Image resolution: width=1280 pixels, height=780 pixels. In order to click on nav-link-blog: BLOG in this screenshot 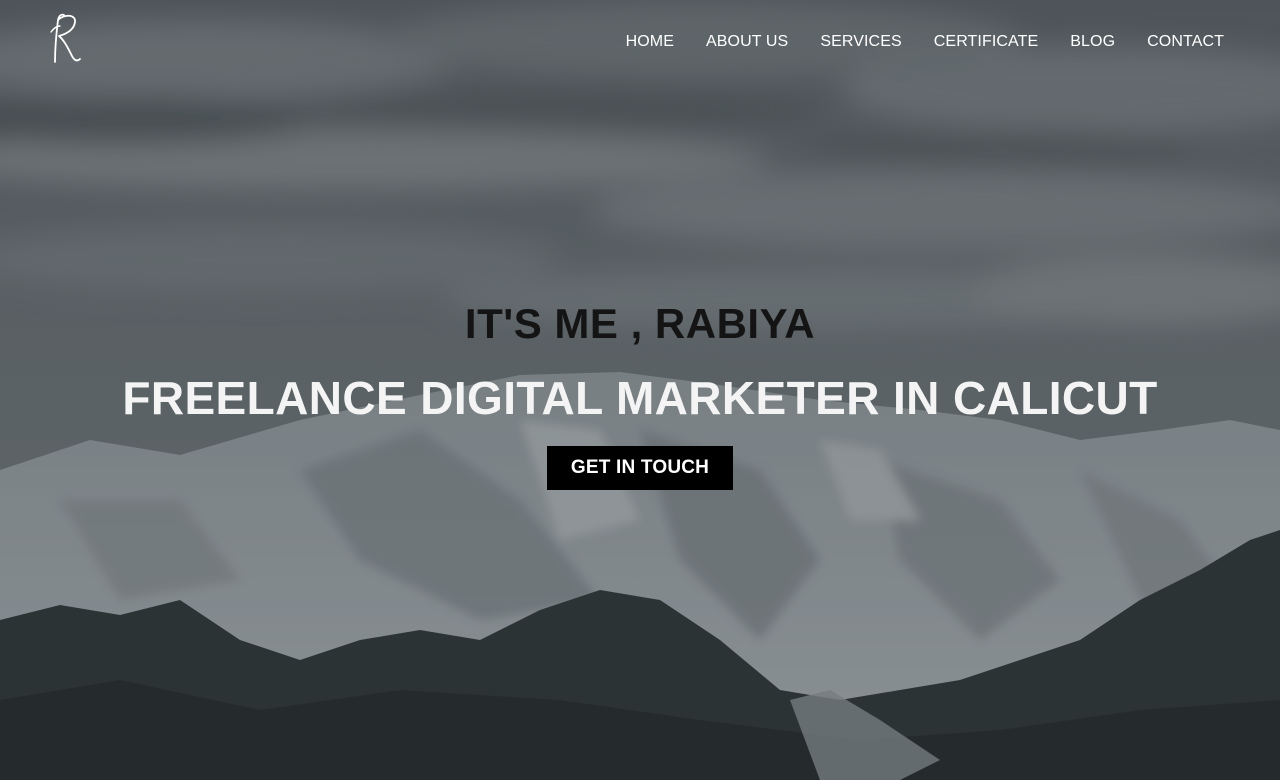, I will do `click(1092, 42)`.